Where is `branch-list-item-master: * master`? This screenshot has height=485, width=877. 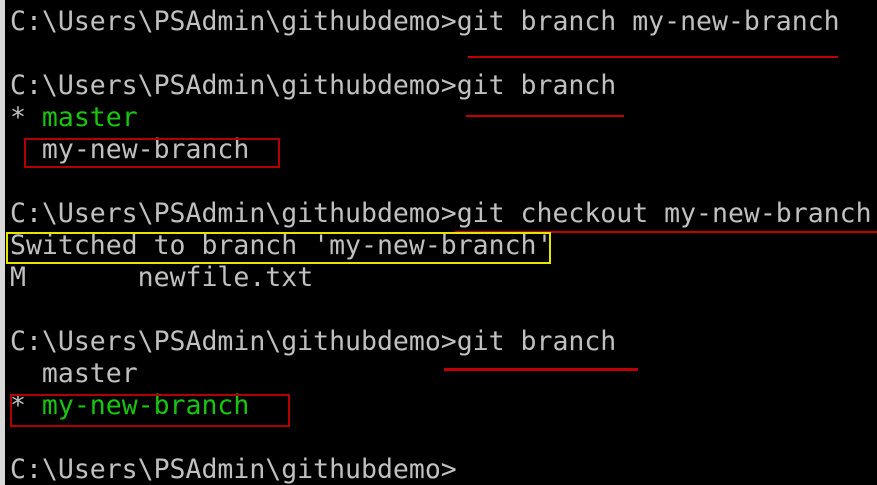 branch-list-item-master: * master is located at coordinates (74, 118).